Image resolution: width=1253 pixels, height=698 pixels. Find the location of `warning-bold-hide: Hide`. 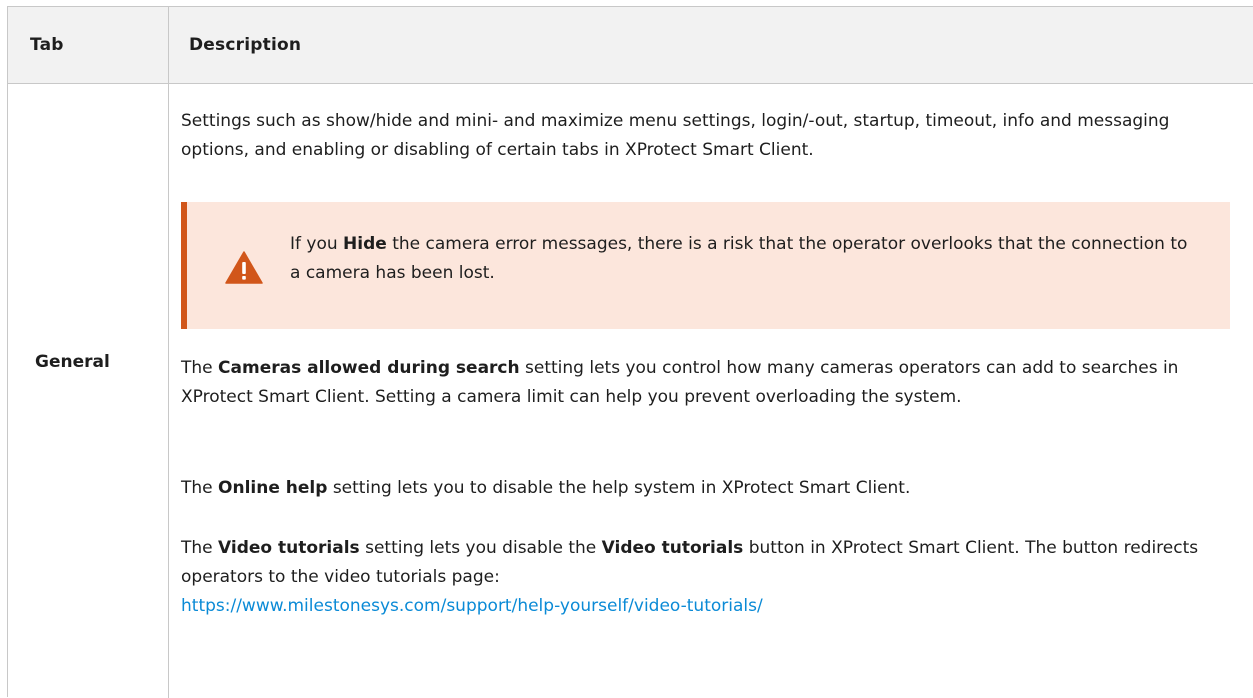

warning-bold-hide: Hide is located at coordinates (365, 244).